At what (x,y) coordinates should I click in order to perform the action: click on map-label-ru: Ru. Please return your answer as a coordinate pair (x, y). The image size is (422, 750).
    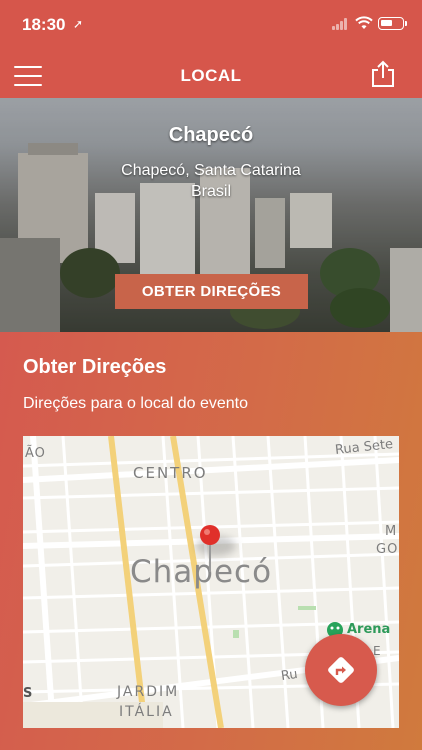
    Looking at the image, I should click on (289, 675).